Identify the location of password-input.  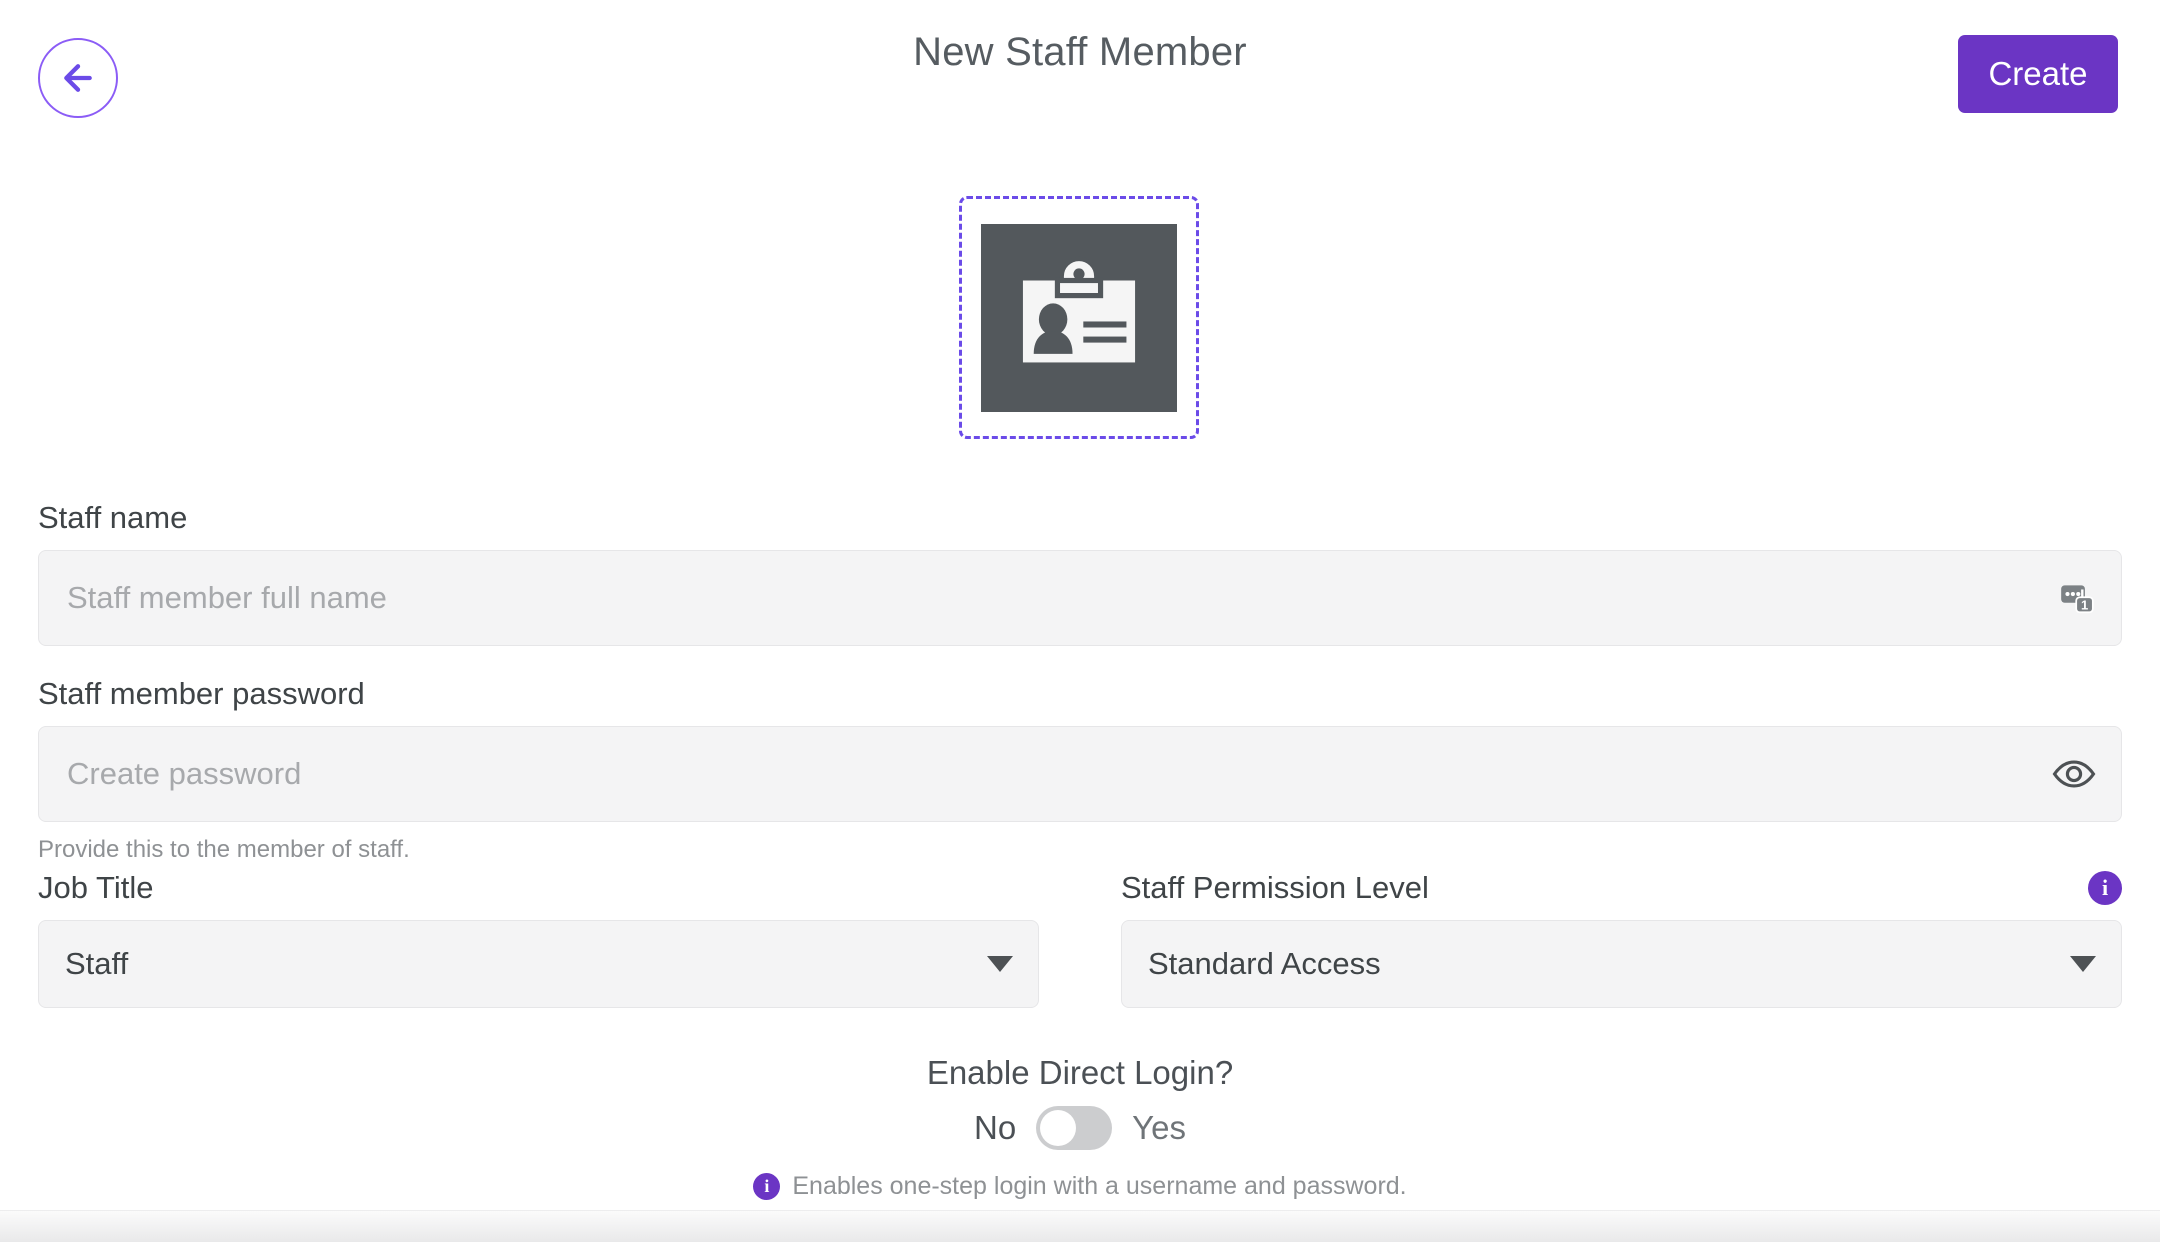
(1080, 774).